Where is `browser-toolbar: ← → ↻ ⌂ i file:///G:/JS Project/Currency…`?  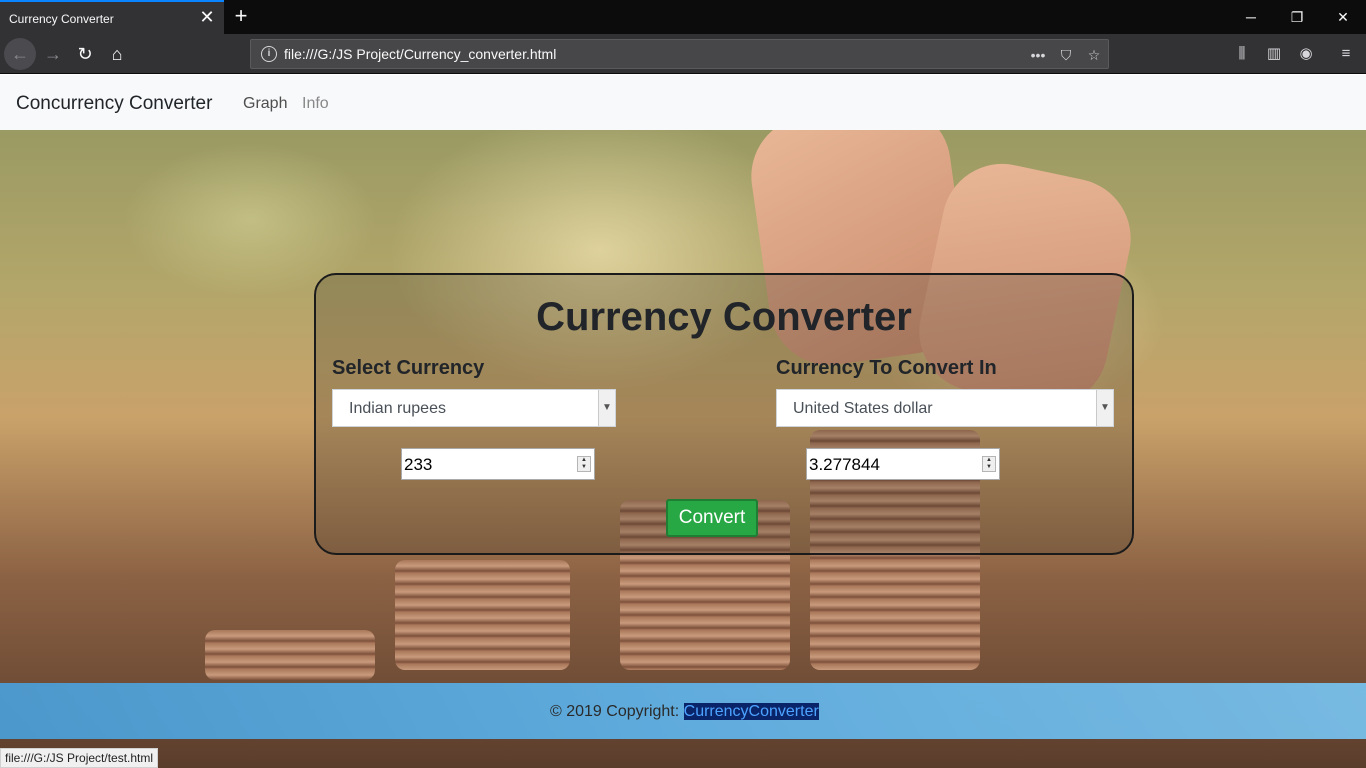 browser-toolbar: ← → ↻ ⌂ i file:///G:/JS Project/Currency… is located at coordinates (683, 54).